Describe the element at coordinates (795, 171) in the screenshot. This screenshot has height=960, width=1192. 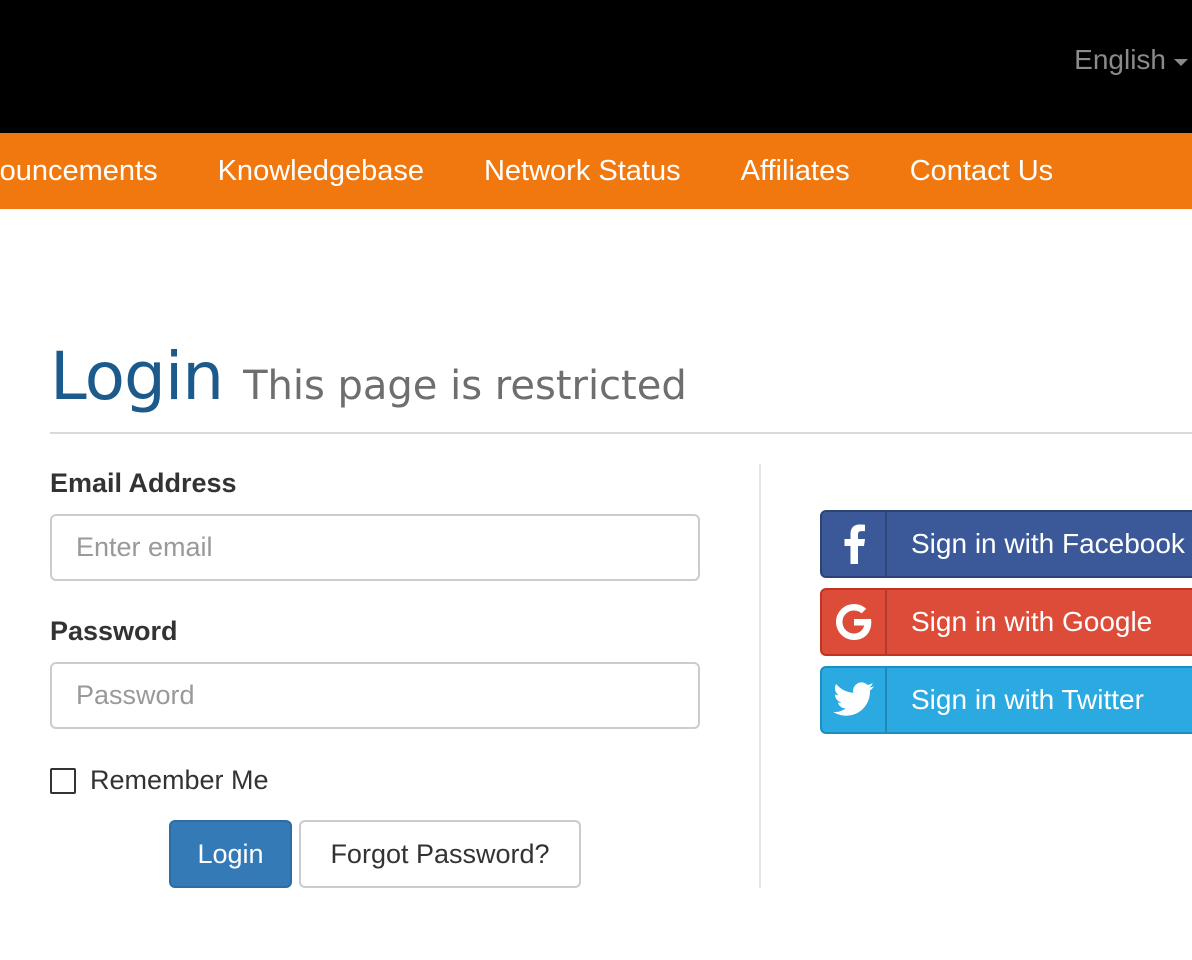
I see `nav-item-affiliates: Affiliates` at that location.